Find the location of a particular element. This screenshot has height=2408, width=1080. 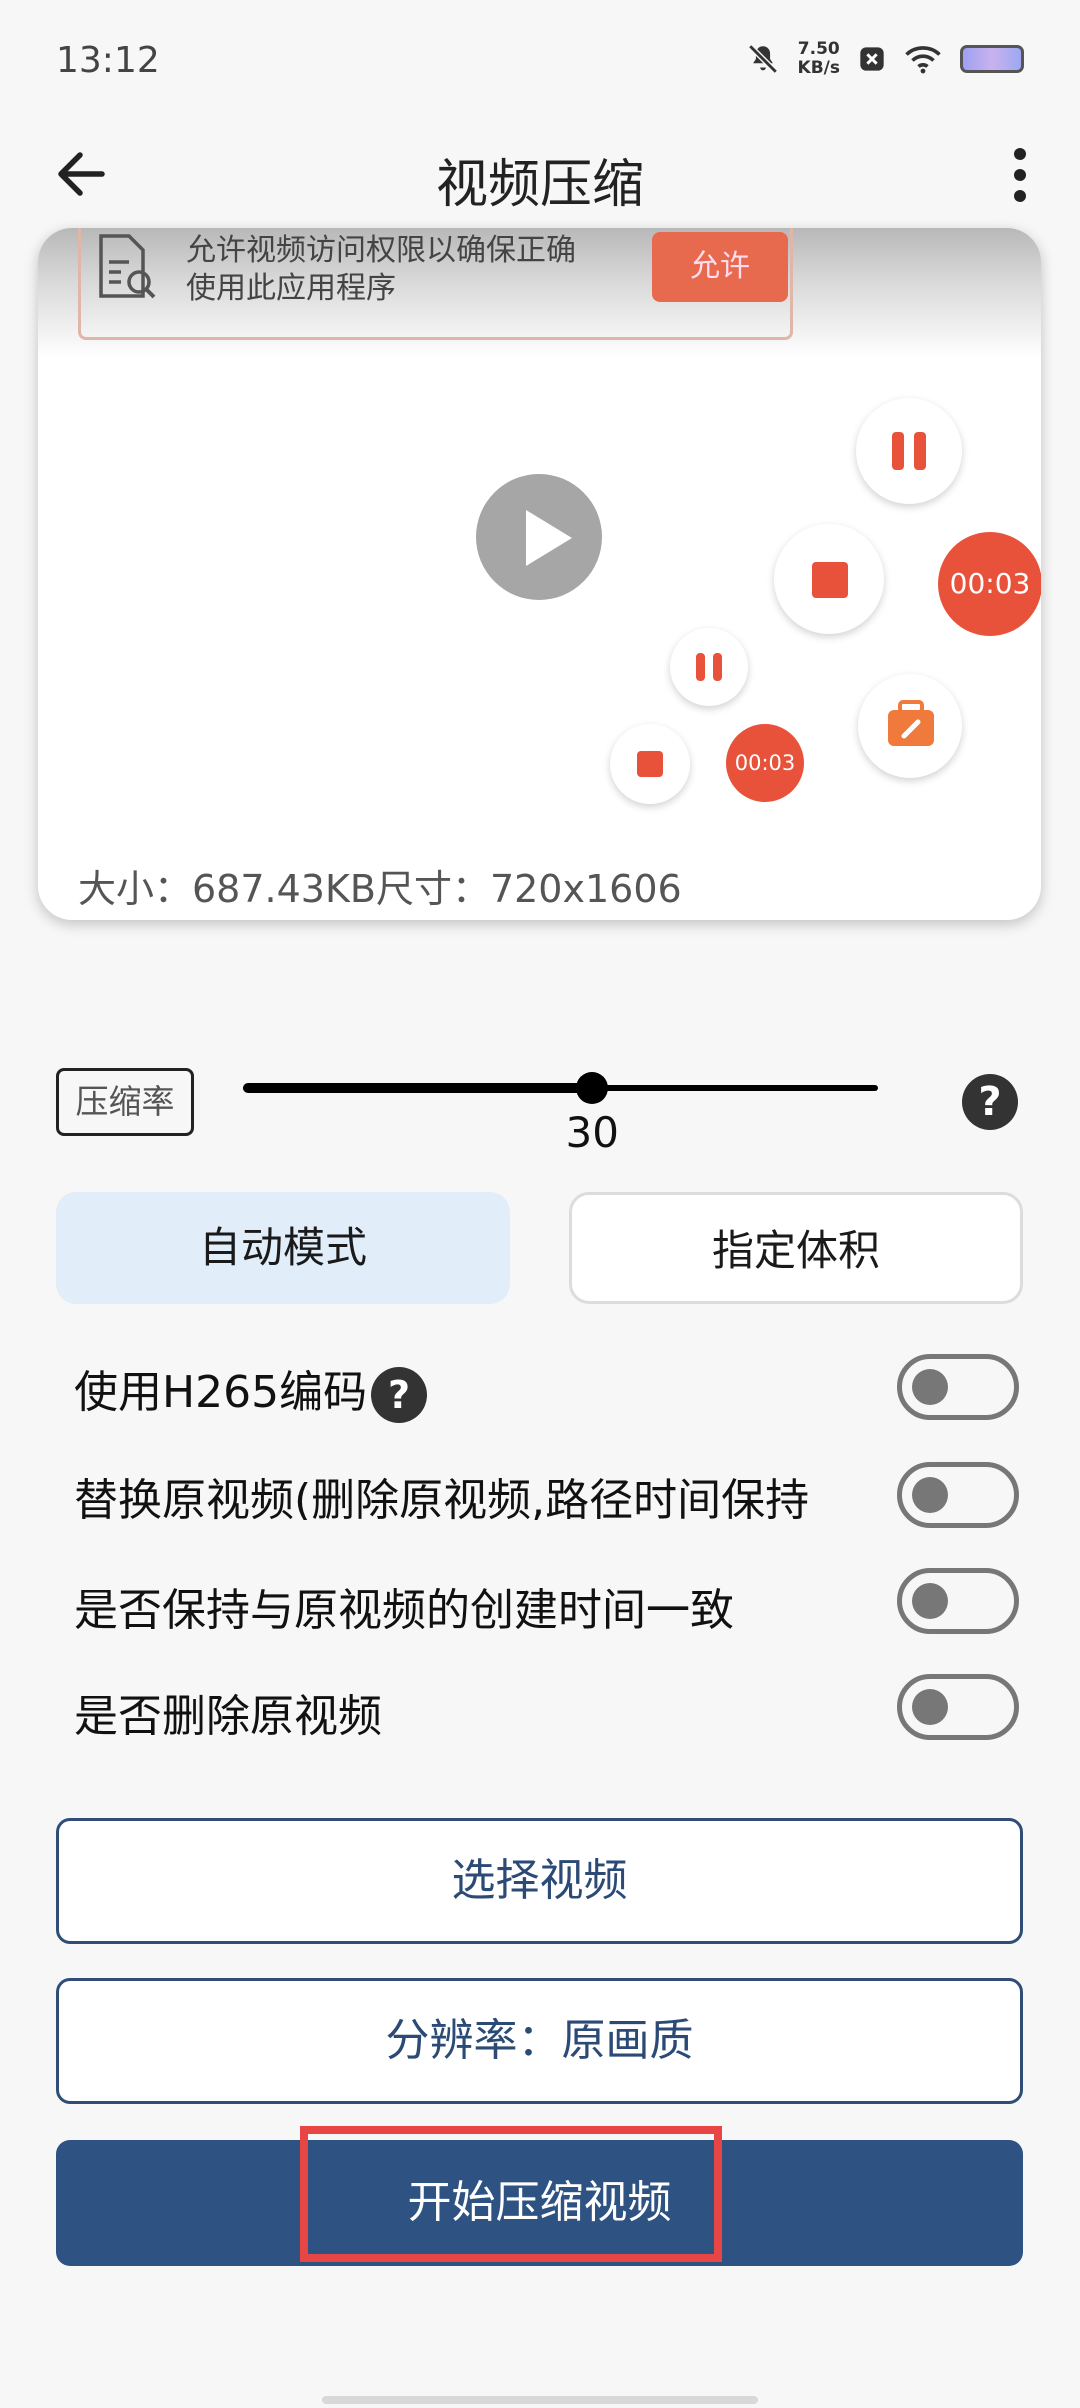

wifi-icon is located at coordinates (923, 60).